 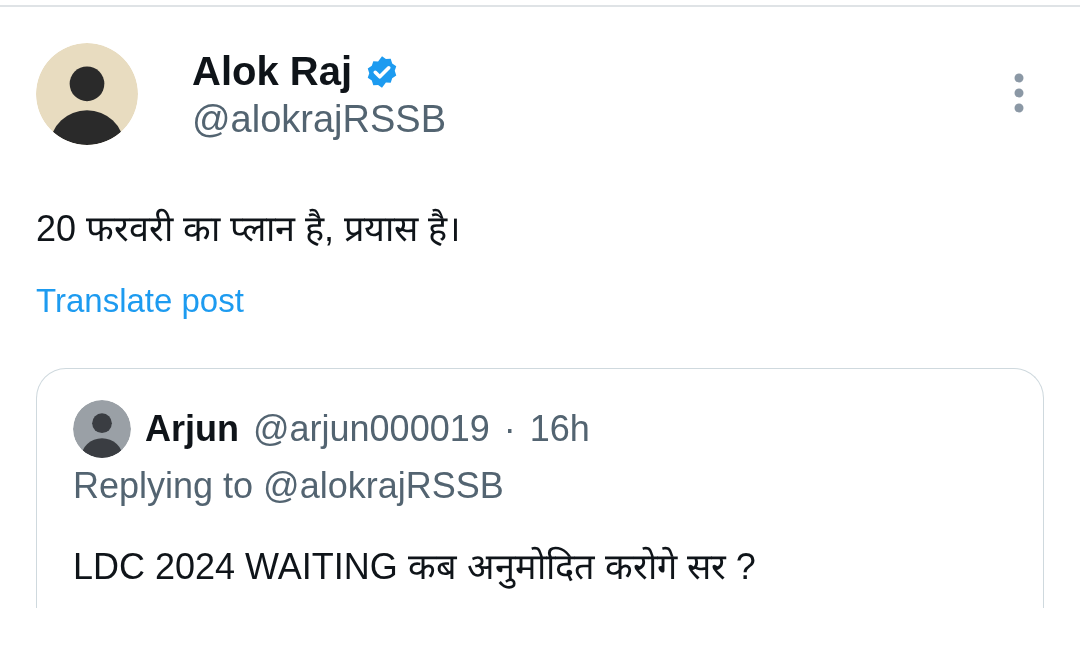 I want to click on post-time: 16h, so click(x=559, y=429).